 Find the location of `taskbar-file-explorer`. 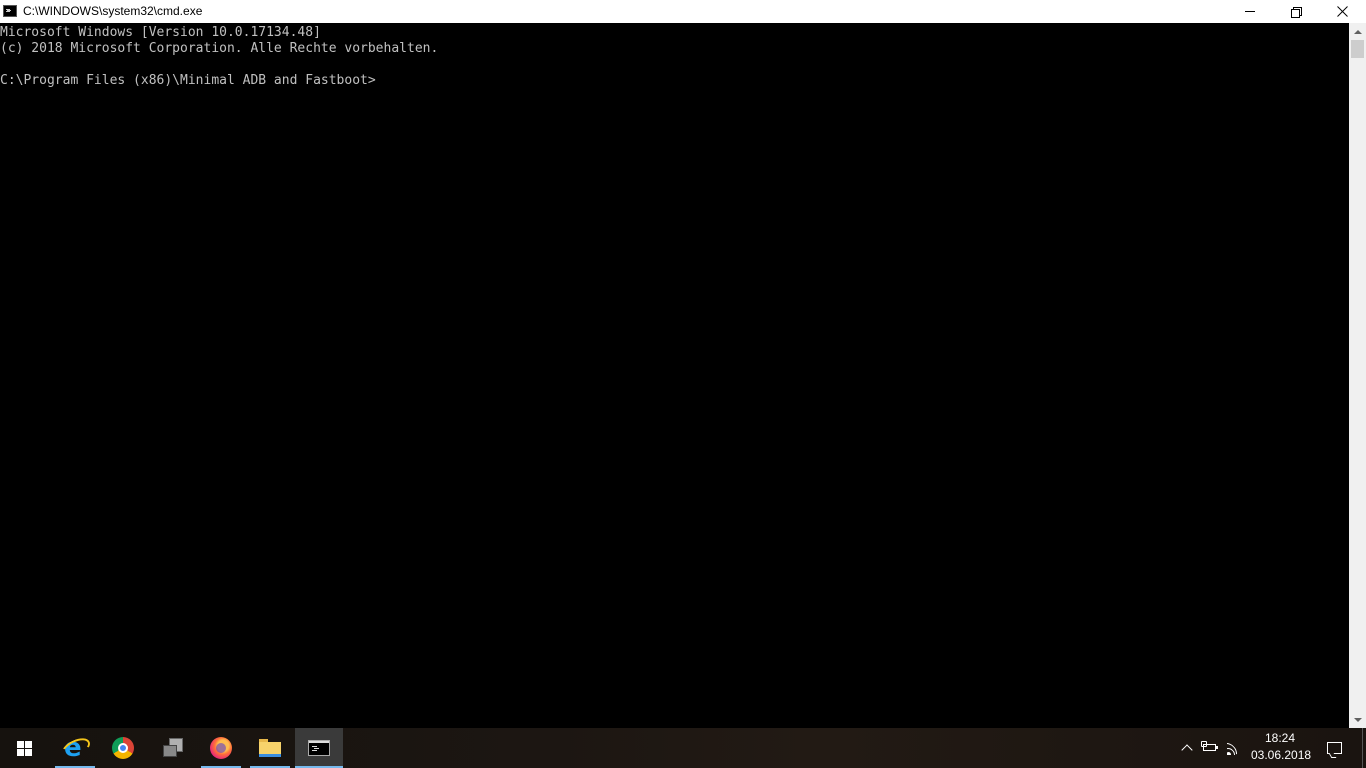

taskbar-file-explorer is located at coordinates (270, 748).